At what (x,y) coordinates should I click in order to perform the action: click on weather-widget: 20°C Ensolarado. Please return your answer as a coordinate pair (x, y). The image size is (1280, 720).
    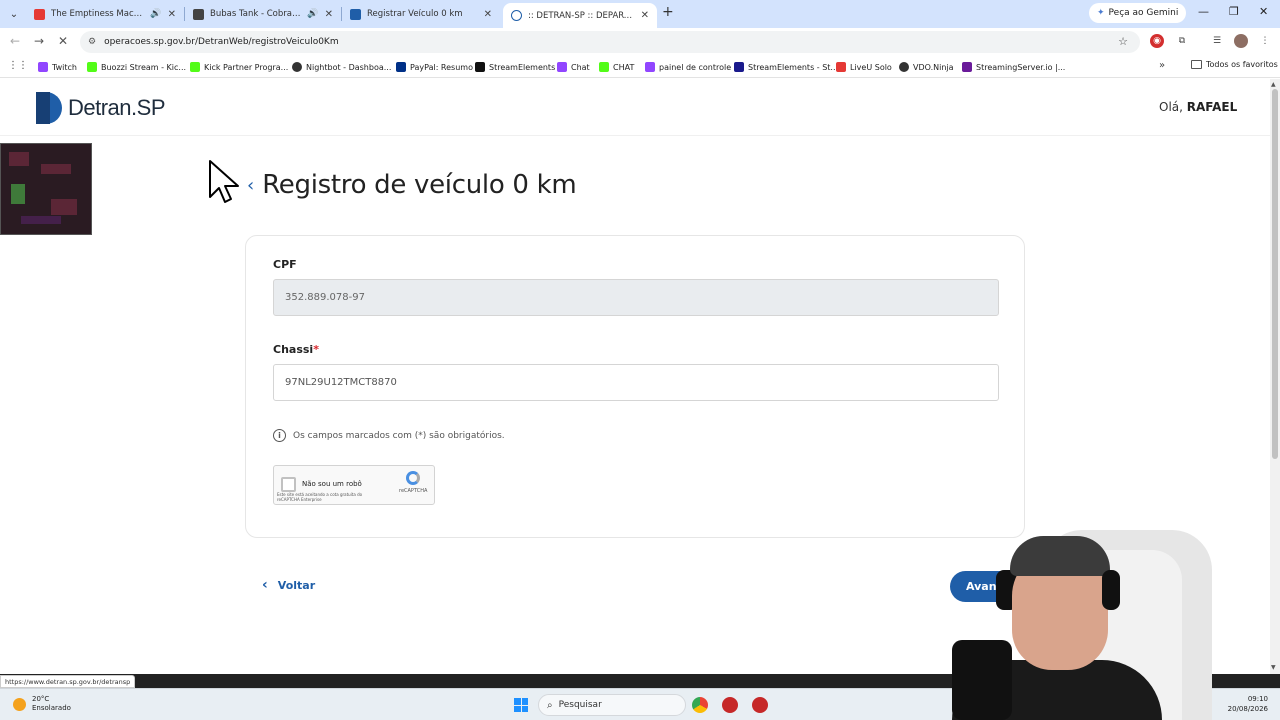
    Looking at the image, I should click on (42, 704).